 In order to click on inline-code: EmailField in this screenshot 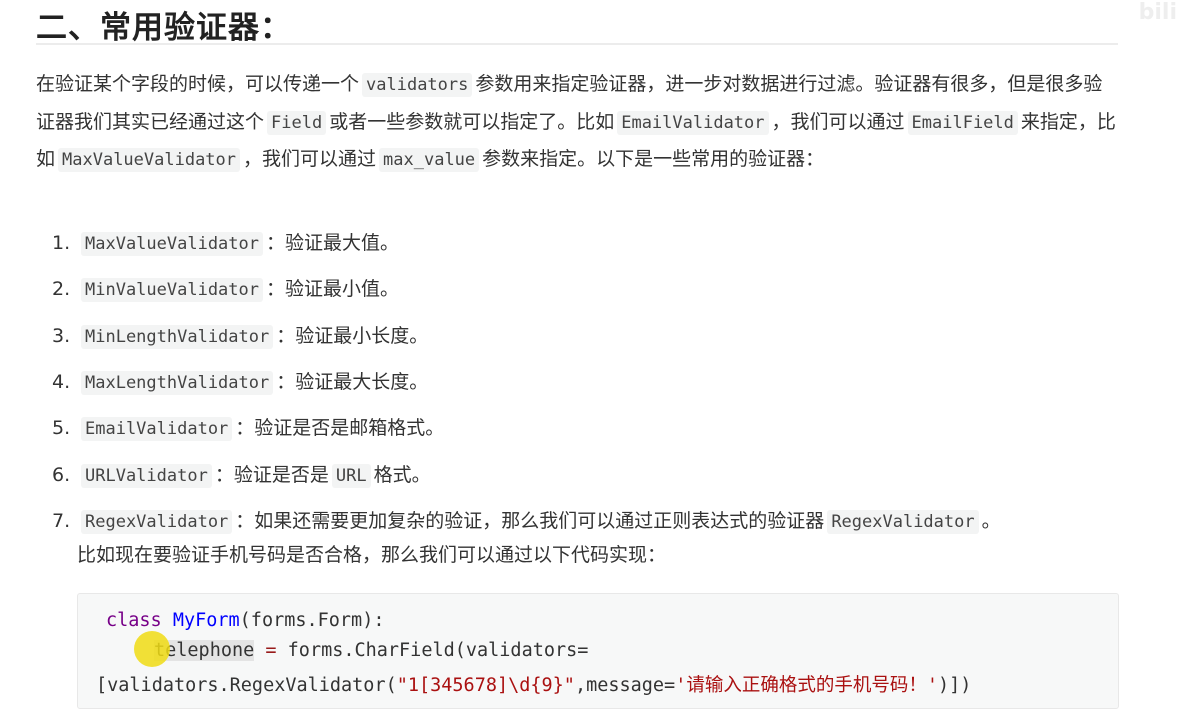, I will do `click(962, 122)`.